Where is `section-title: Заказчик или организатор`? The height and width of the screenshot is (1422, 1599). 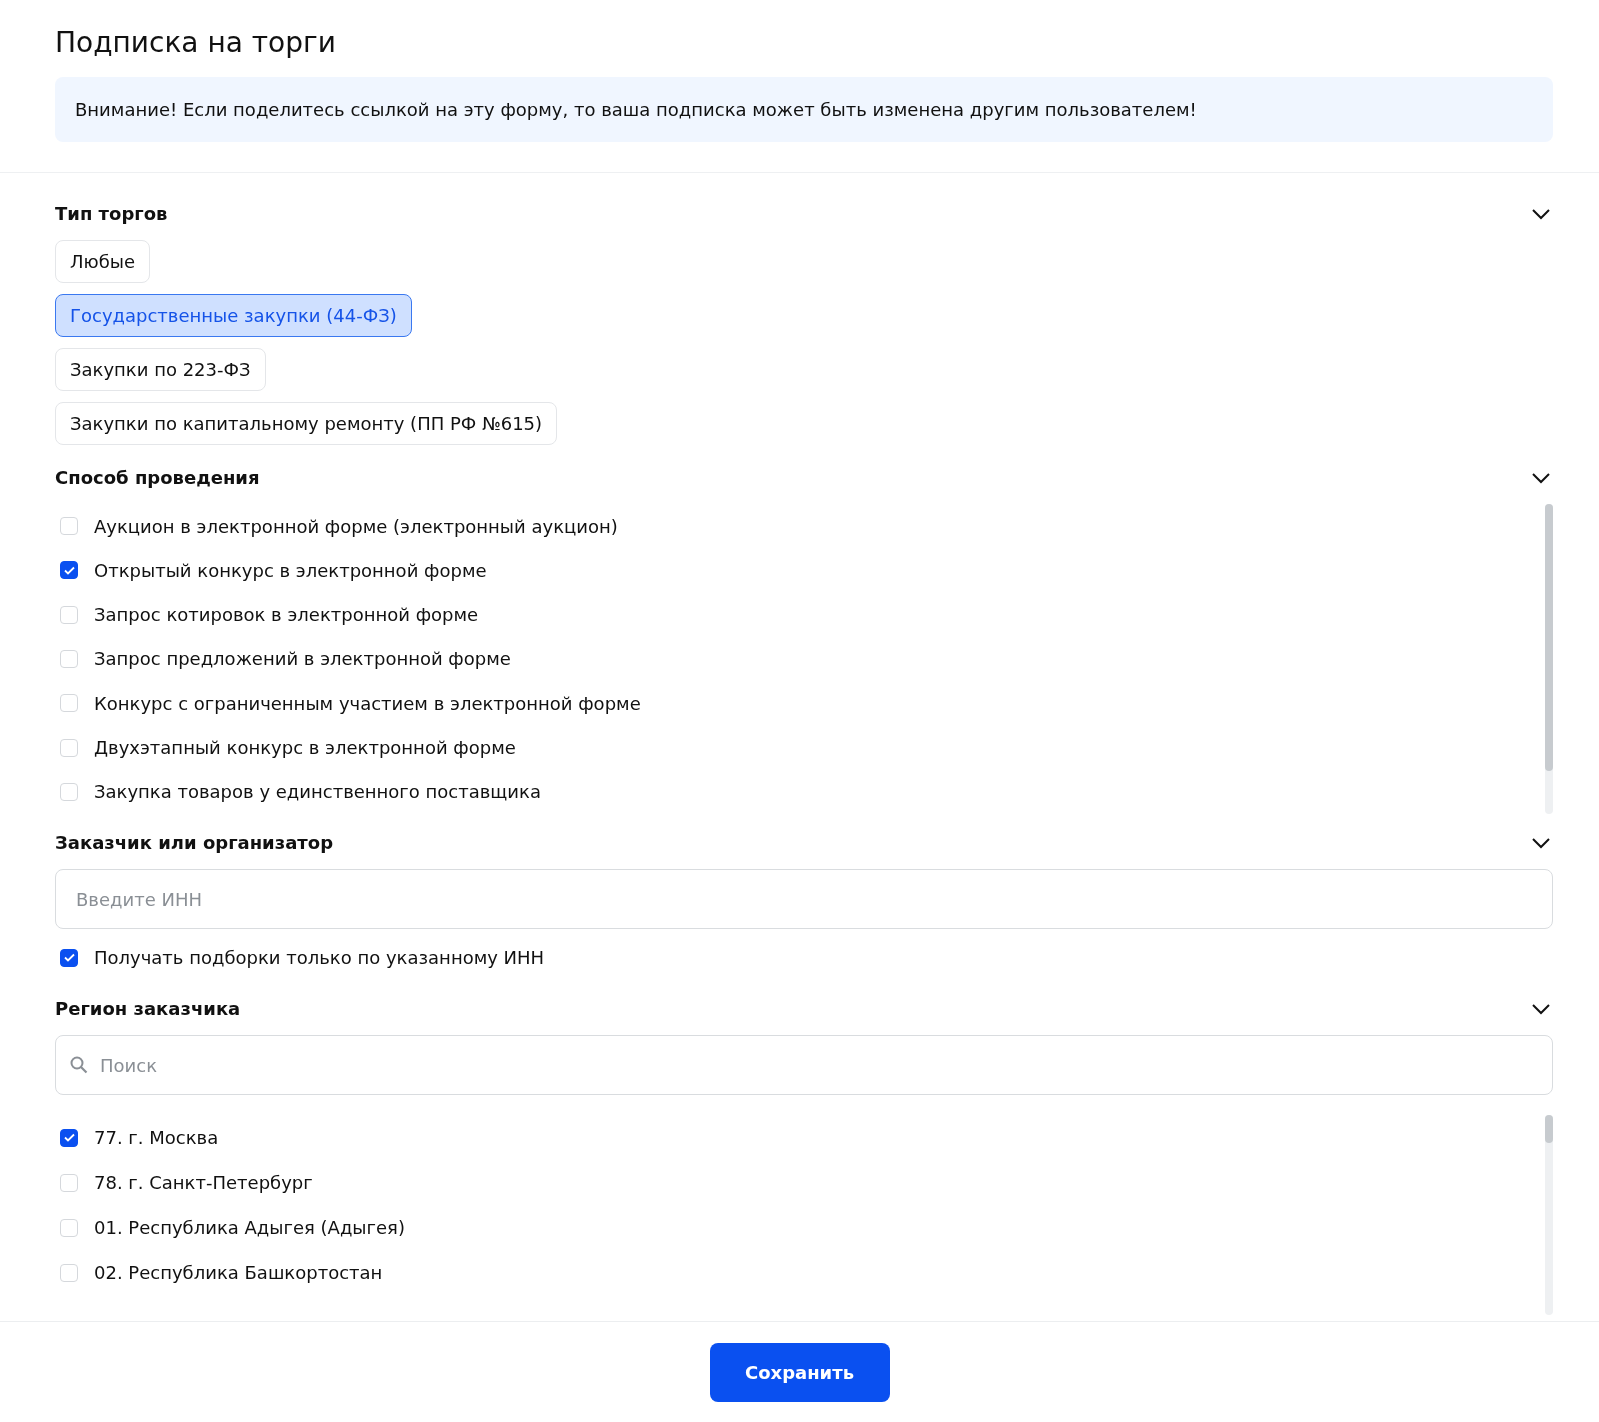 section-title: Заказчик или организатор is located at coordinates (194, 842).